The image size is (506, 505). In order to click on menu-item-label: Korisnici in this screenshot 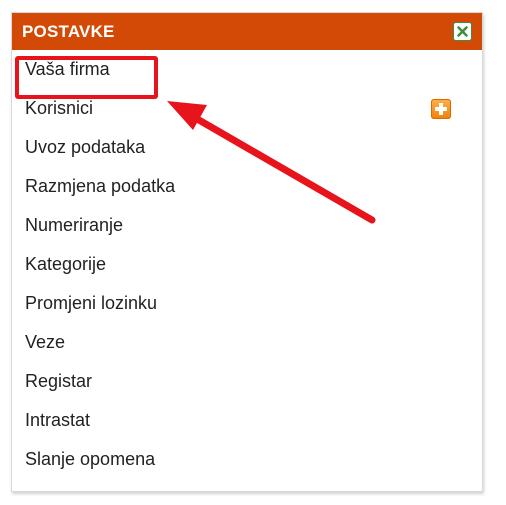, I will do `click(59, 108)`.